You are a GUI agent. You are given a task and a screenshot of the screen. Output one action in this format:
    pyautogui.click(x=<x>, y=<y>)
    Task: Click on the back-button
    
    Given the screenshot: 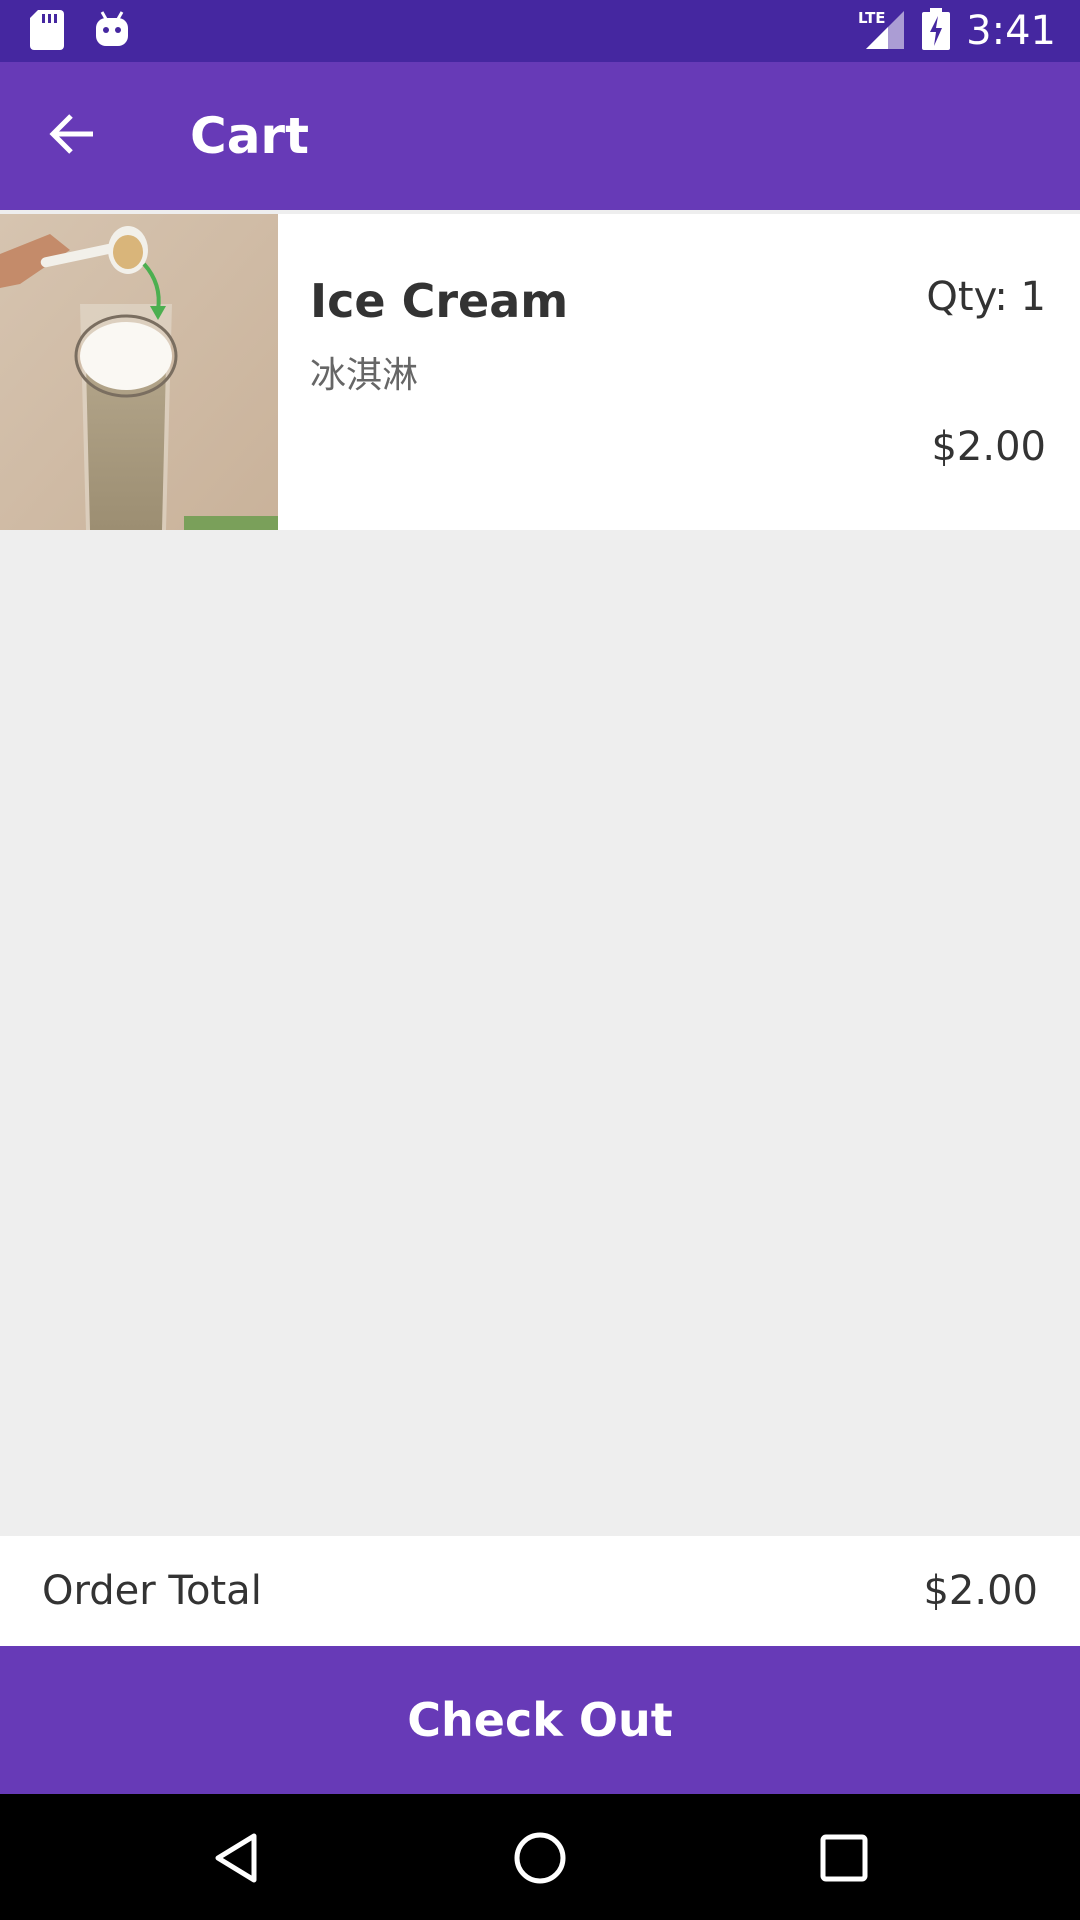 What is the action you would take?
    pyautogui.click(x=73, y=136)
    